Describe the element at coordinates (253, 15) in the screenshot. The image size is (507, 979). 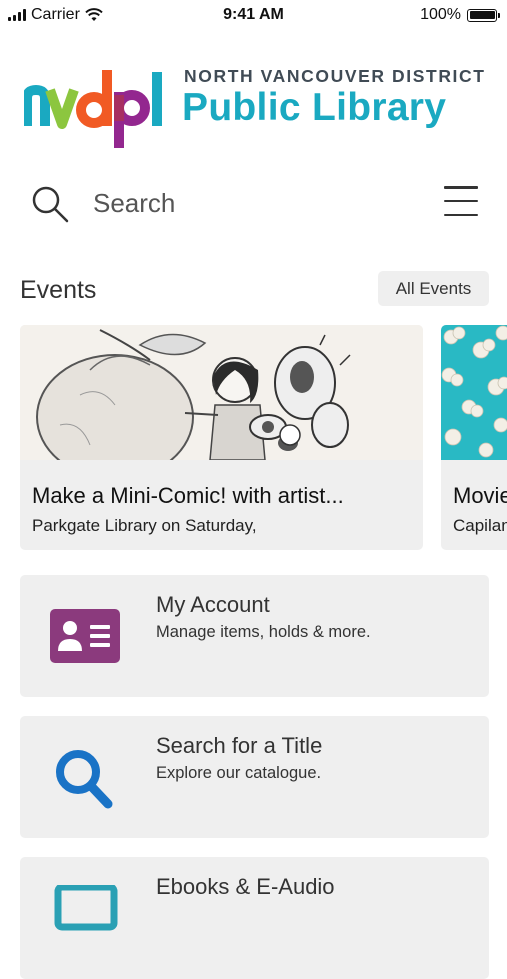
I see `status-bar: Carrier 9:41 AM 100%` at that location.